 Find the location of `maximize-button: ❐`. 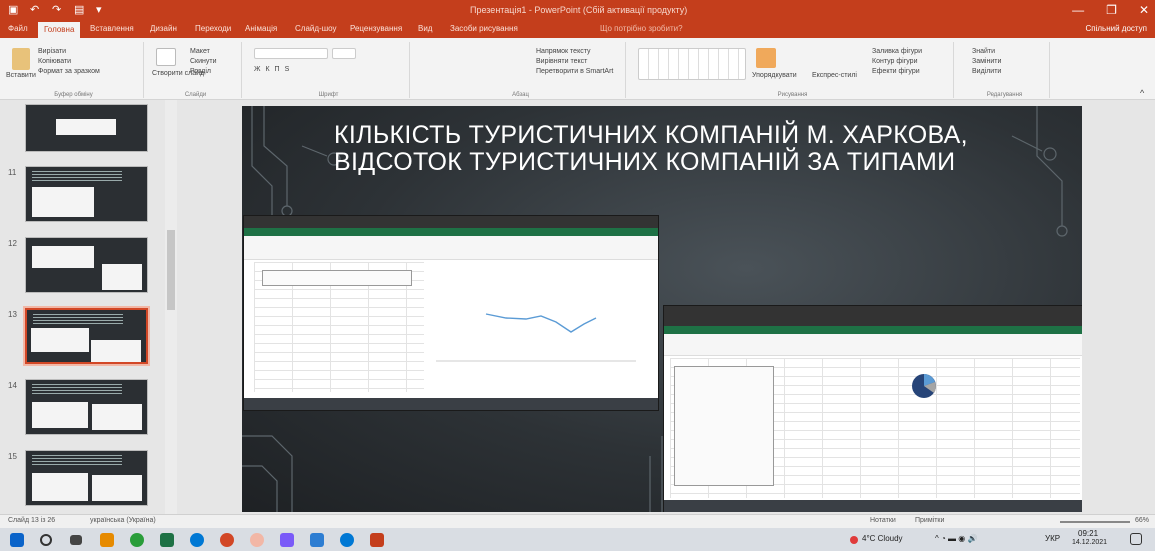

maximize-button: ❐ is located at coordinates (1111, 10).